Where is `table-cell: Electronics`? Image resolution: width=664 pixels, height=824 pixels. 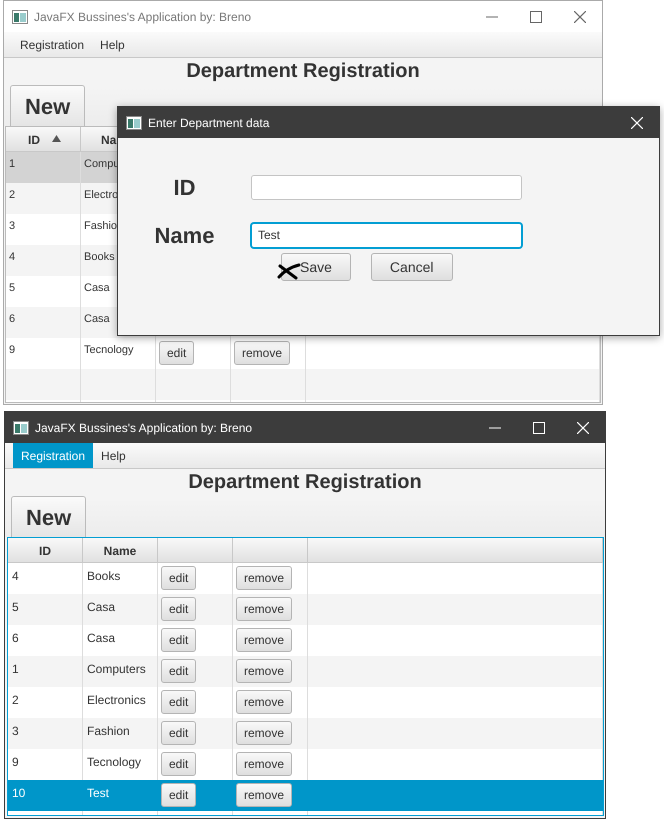
table-cell: Electronics is located at coordinates (116, 700).